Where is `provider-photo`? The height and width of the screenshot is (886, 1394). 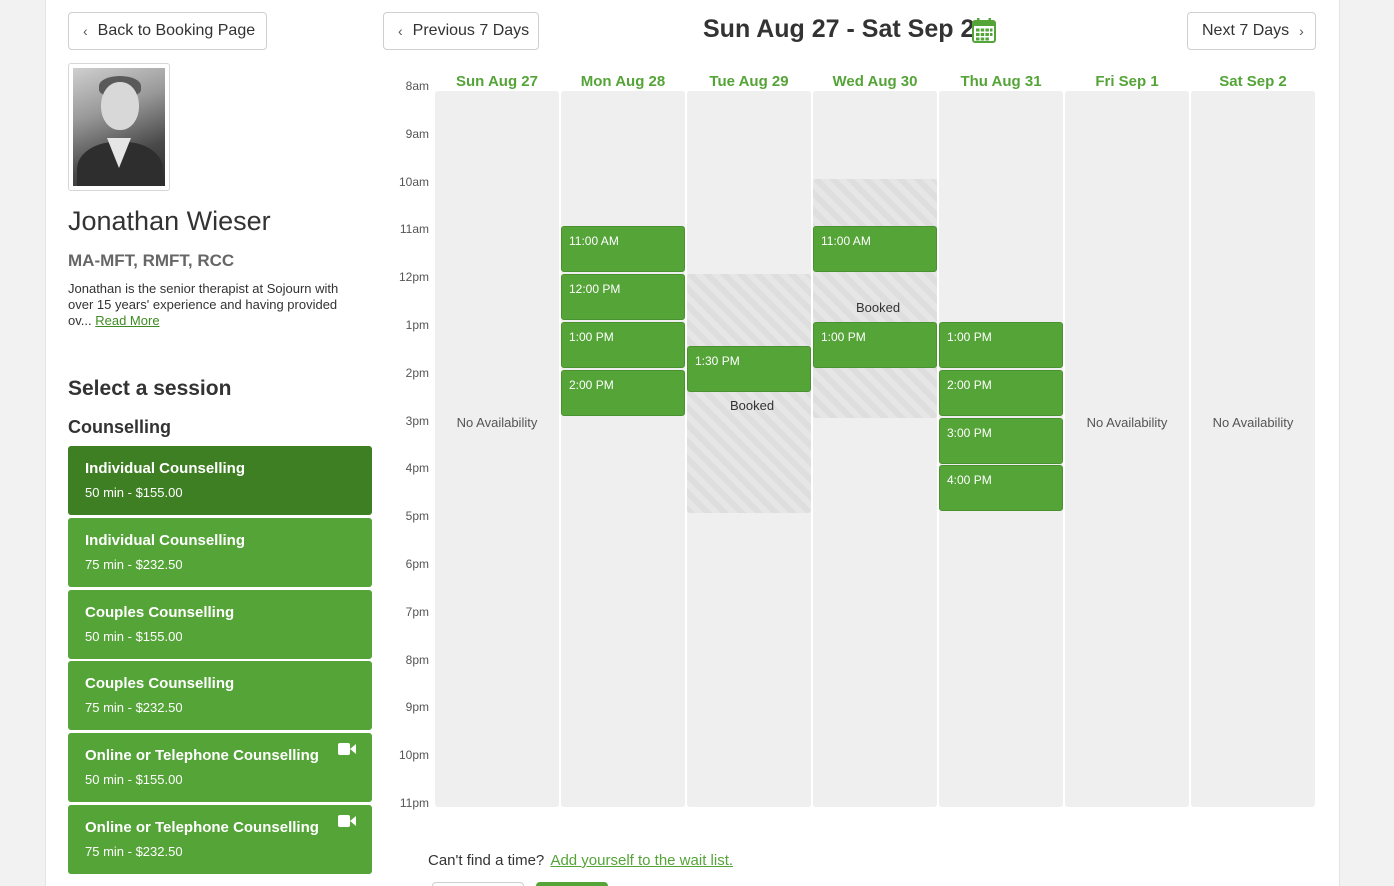
provider-photo is located at coordinates (119, 127).